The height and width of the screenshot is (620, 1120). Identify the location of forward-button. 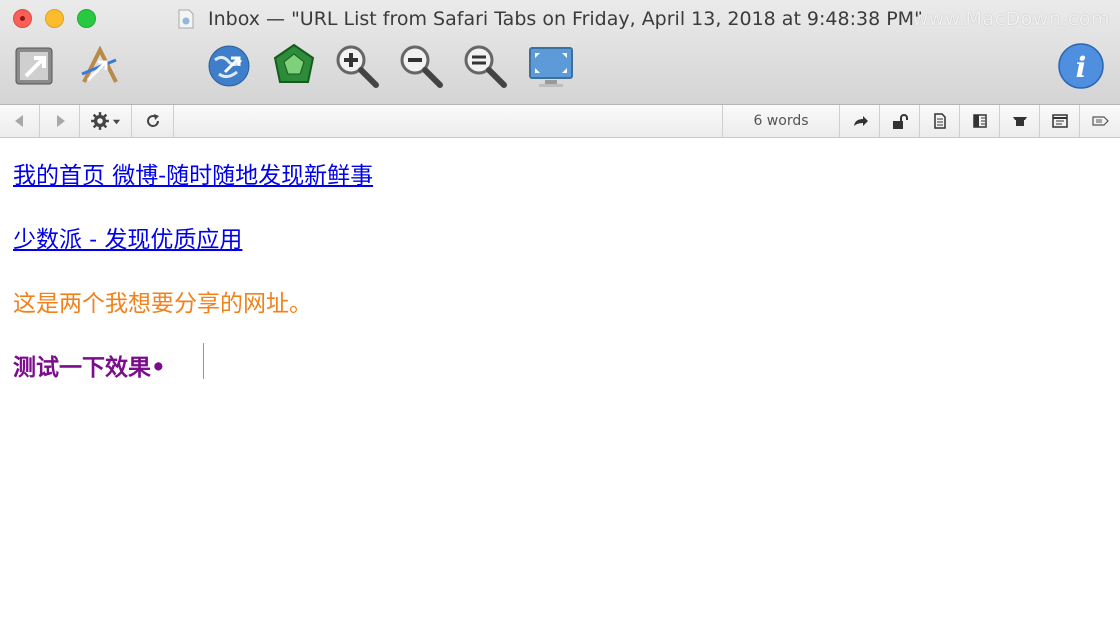
(60, 121).